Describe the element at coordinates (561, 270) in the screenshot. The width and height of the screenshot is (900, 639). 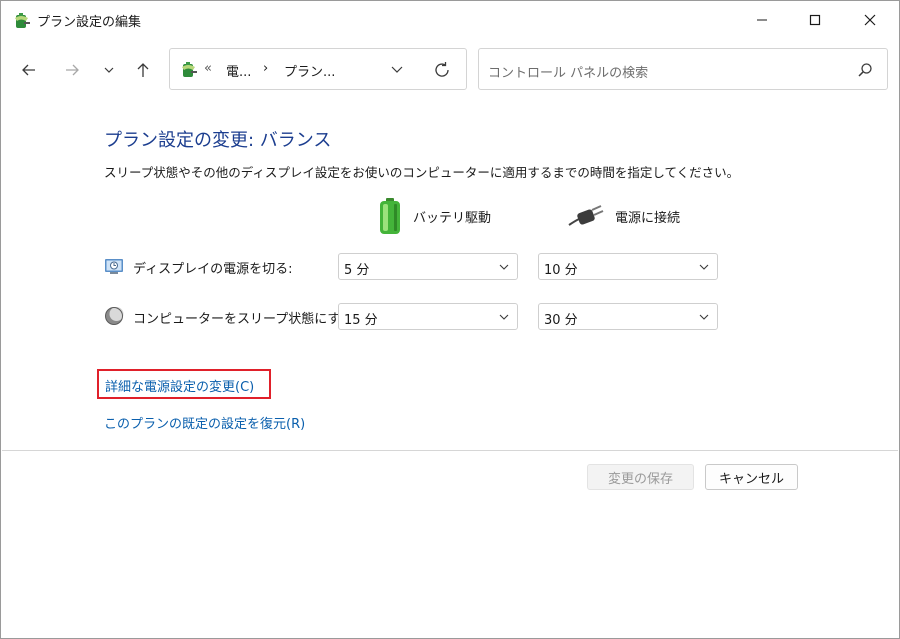
I see `select-value: 10 分` at that location.